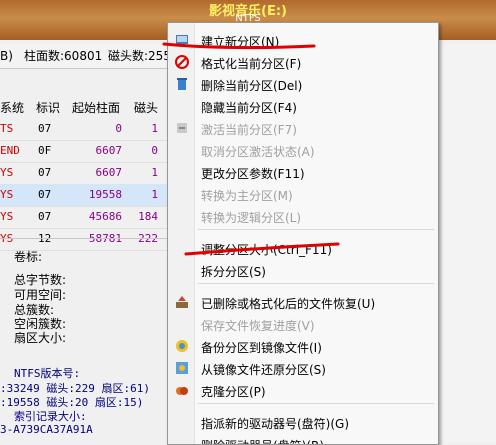  What do you see at coordinates (182, 346) in the screenshot?
I see `backup-icon` at bounding box center [182, 346].